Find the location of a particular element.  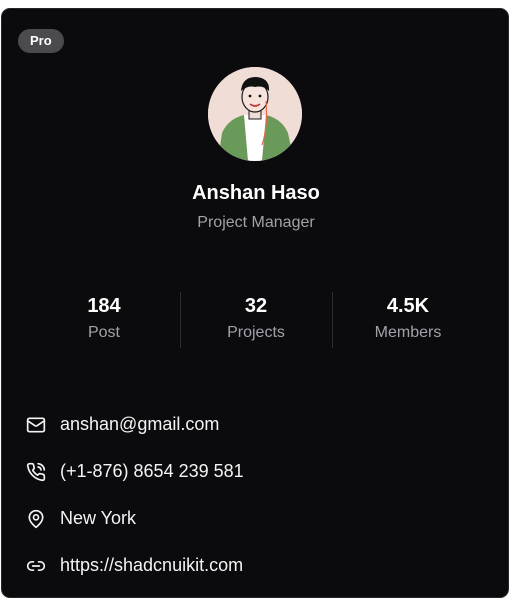

avatar is located at coordinates (255, 114).